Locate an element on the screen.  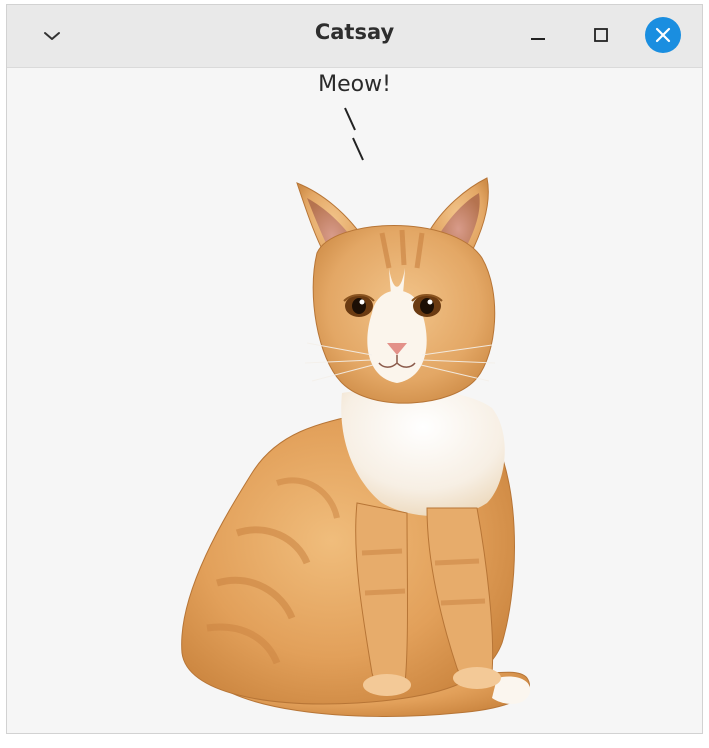
chevron-down-icon is located at coordinates (52, 36).